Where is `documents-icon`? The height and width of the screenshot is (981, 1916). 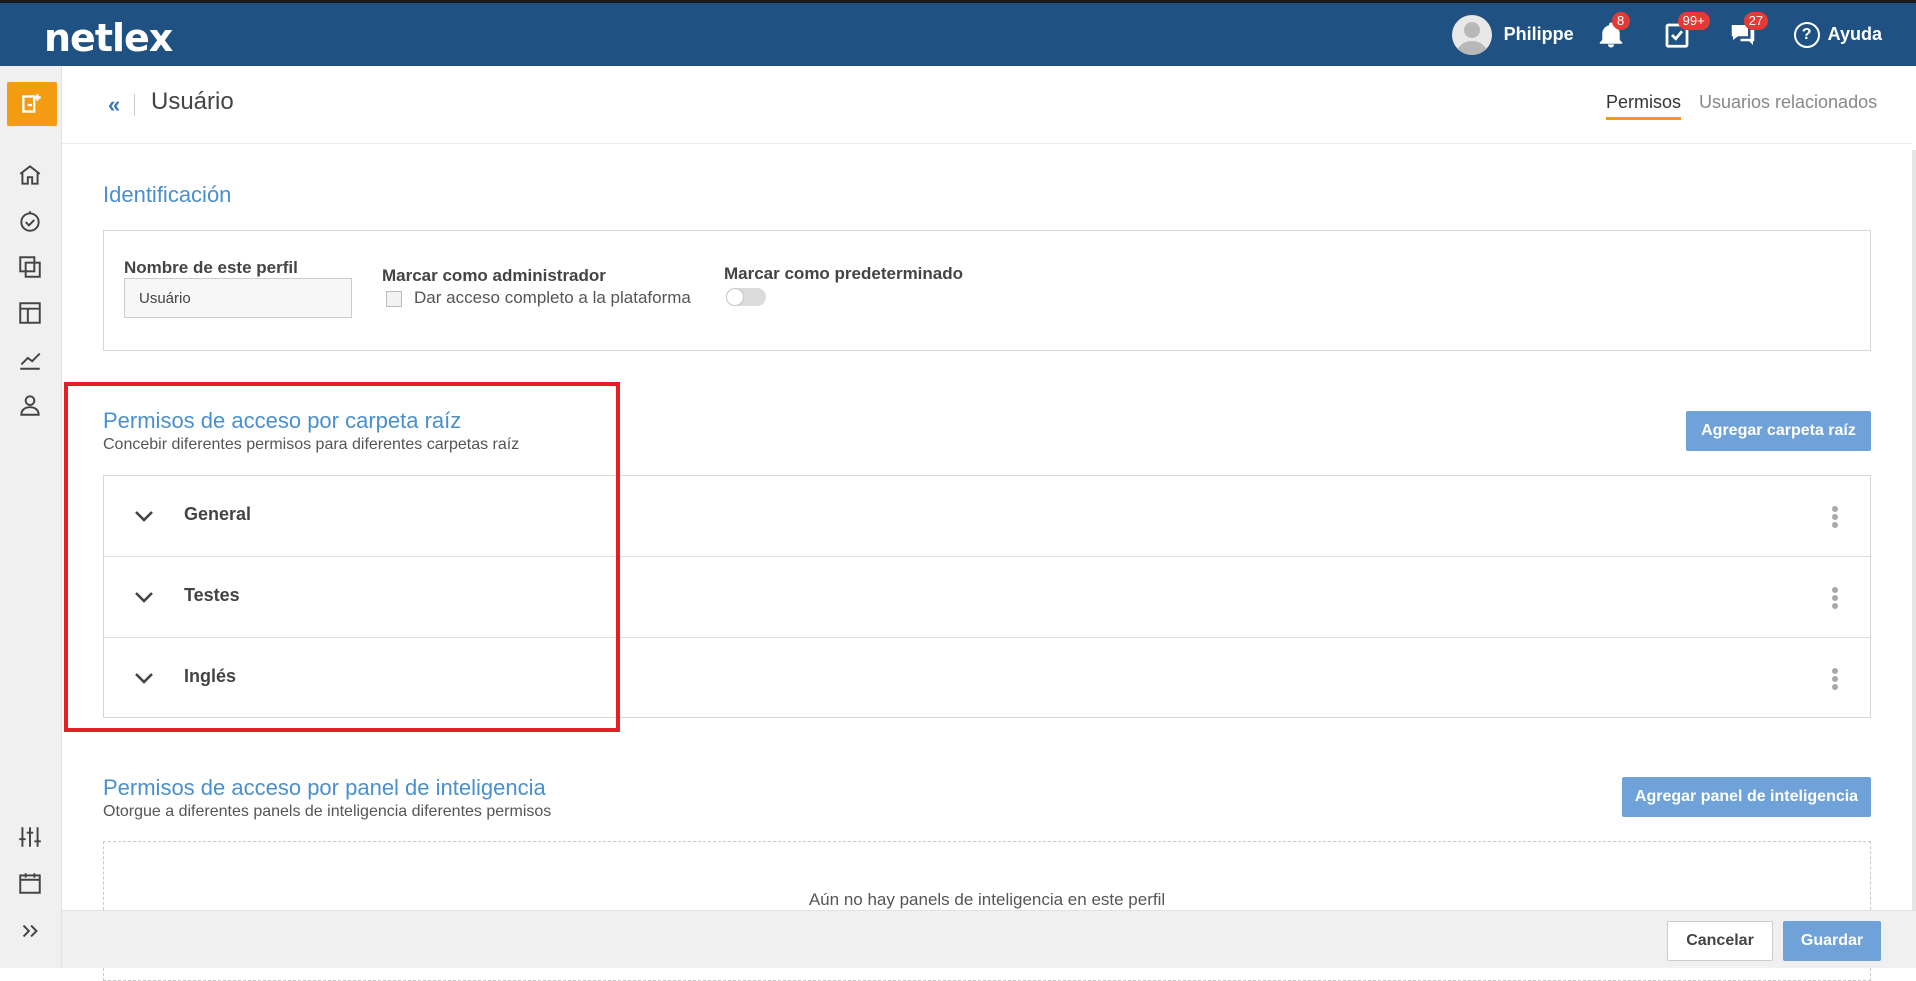 documents-icon is located at coordinates (30, 267).